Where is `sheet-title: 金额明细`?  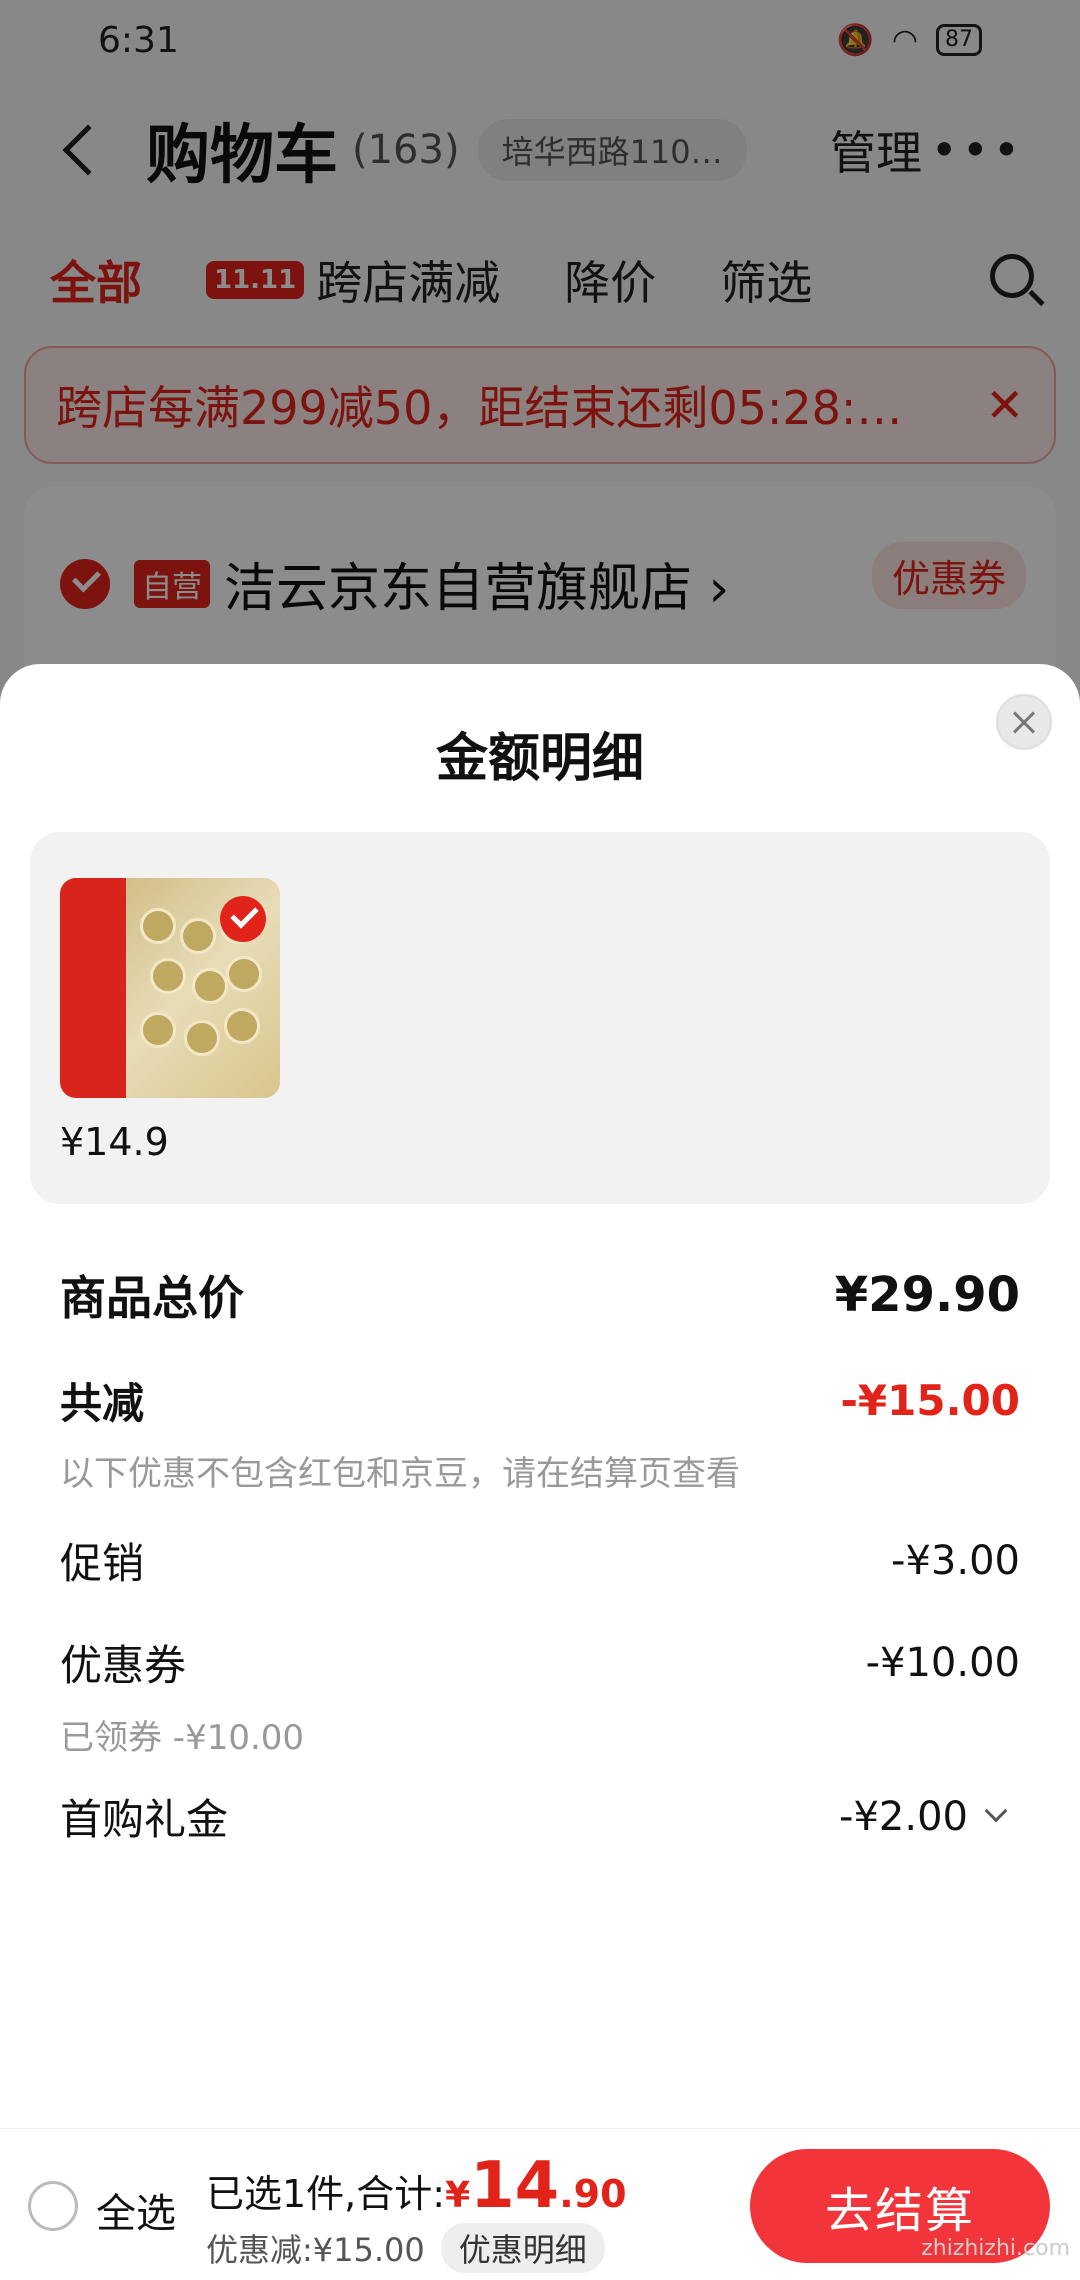 sheet-title: 金额明细 is located at coordinates (539, 759).